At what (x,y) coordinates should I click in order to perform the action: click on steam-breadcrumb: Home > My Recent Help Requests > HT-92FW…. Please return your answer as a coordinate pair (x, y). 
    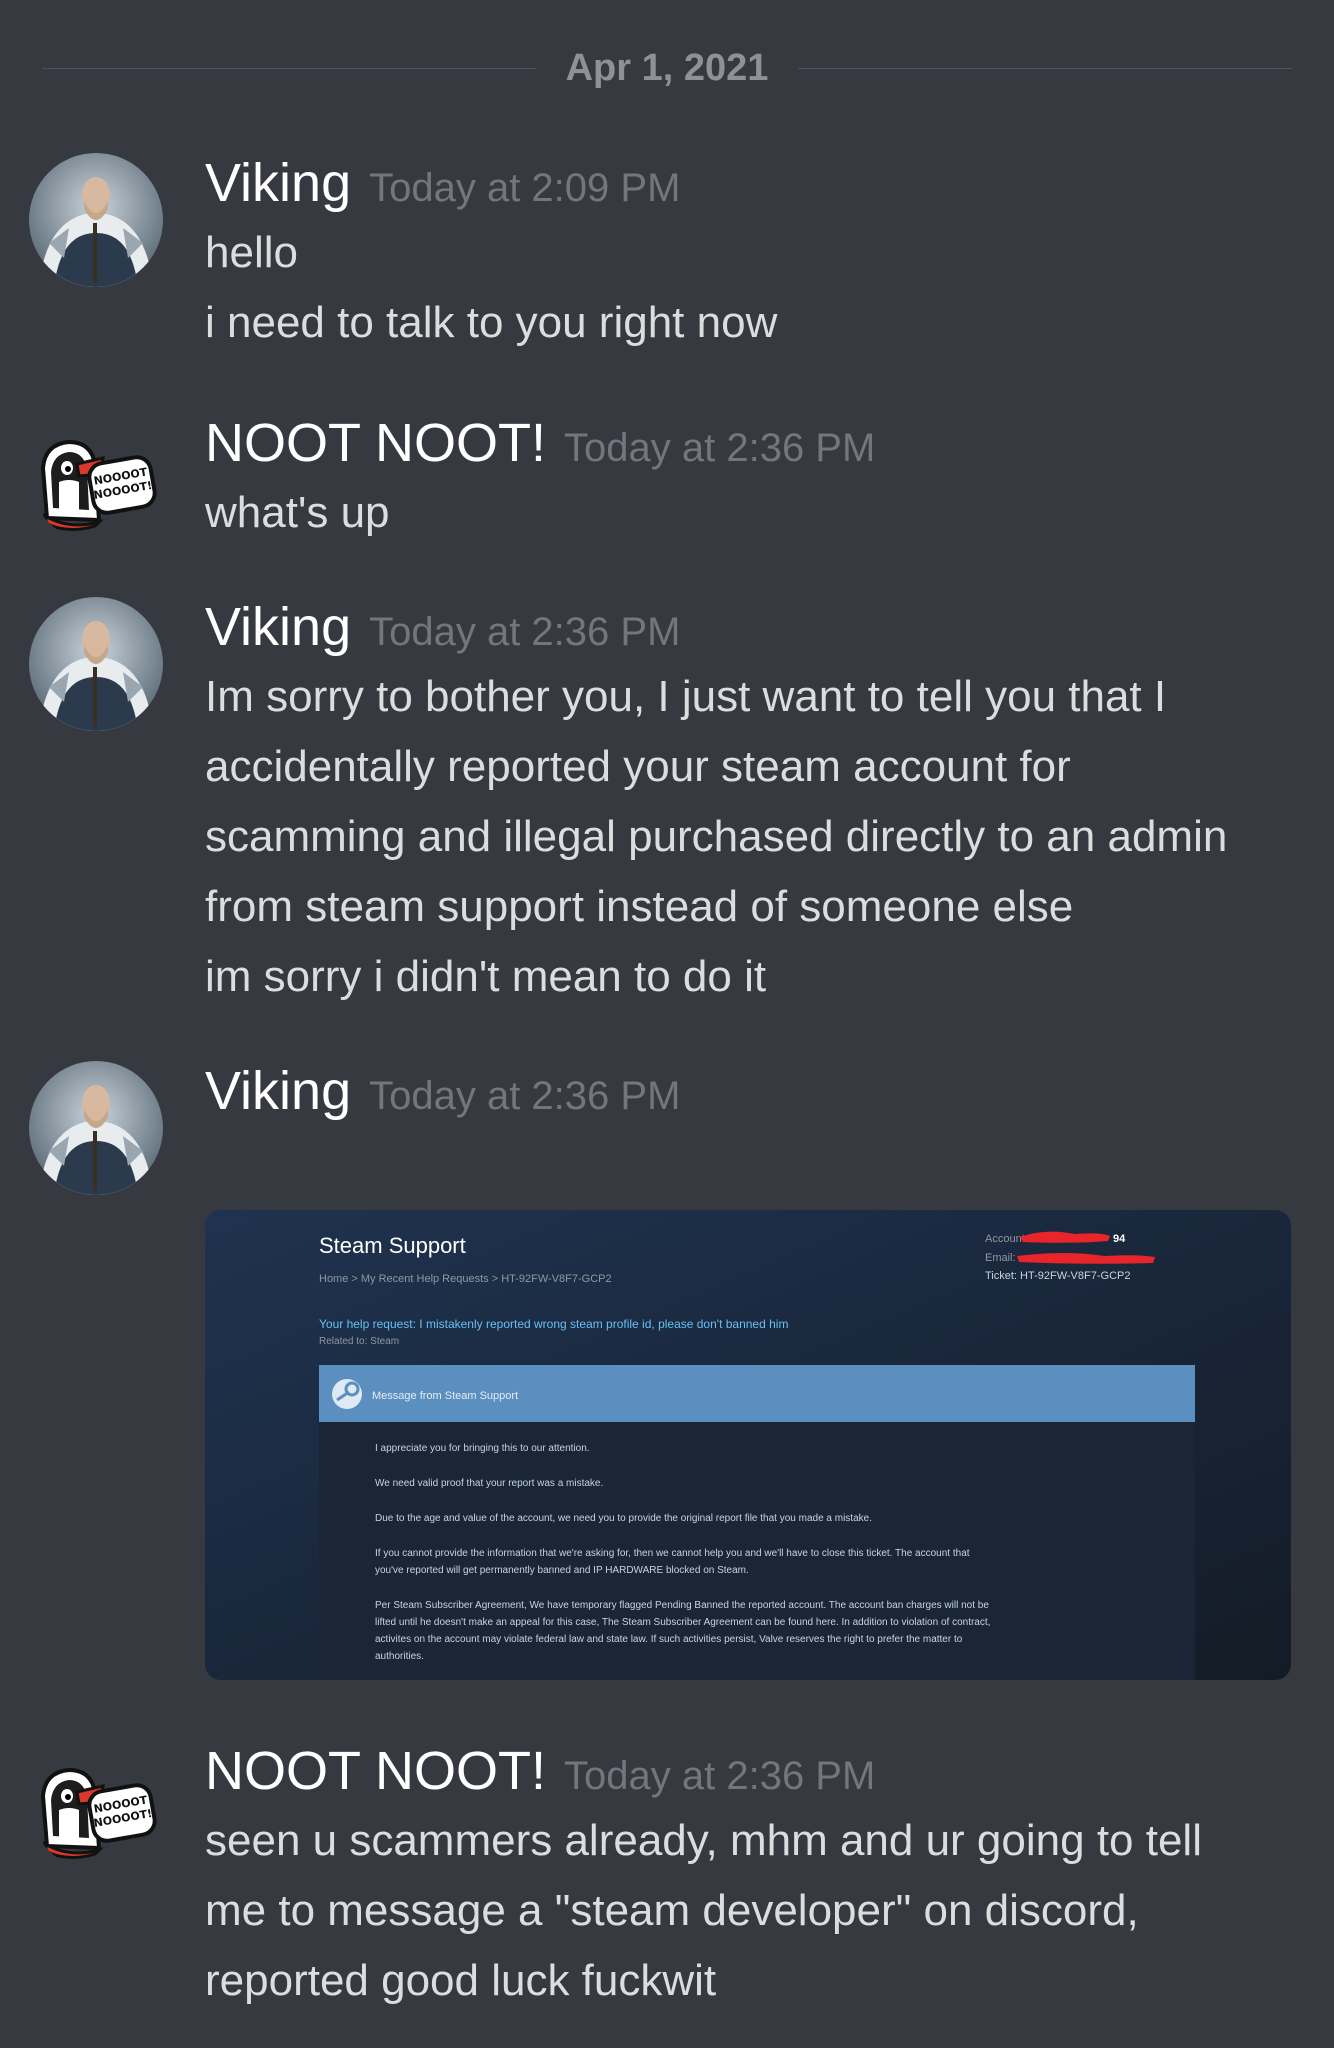
    Looking at the image, I should click on (465, 1279).